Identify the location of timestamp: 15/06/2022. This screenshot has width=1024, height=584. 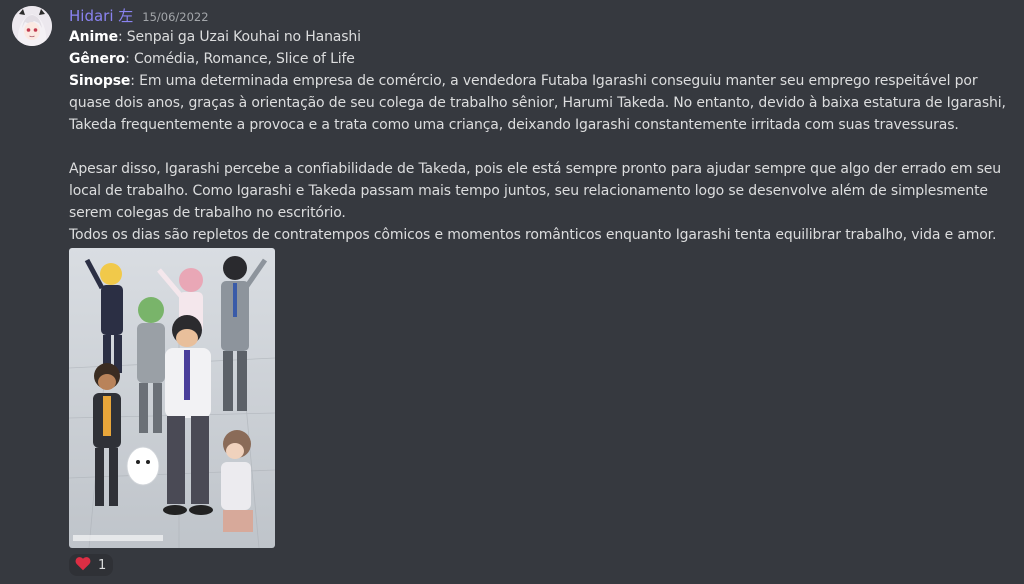
(175, 17).